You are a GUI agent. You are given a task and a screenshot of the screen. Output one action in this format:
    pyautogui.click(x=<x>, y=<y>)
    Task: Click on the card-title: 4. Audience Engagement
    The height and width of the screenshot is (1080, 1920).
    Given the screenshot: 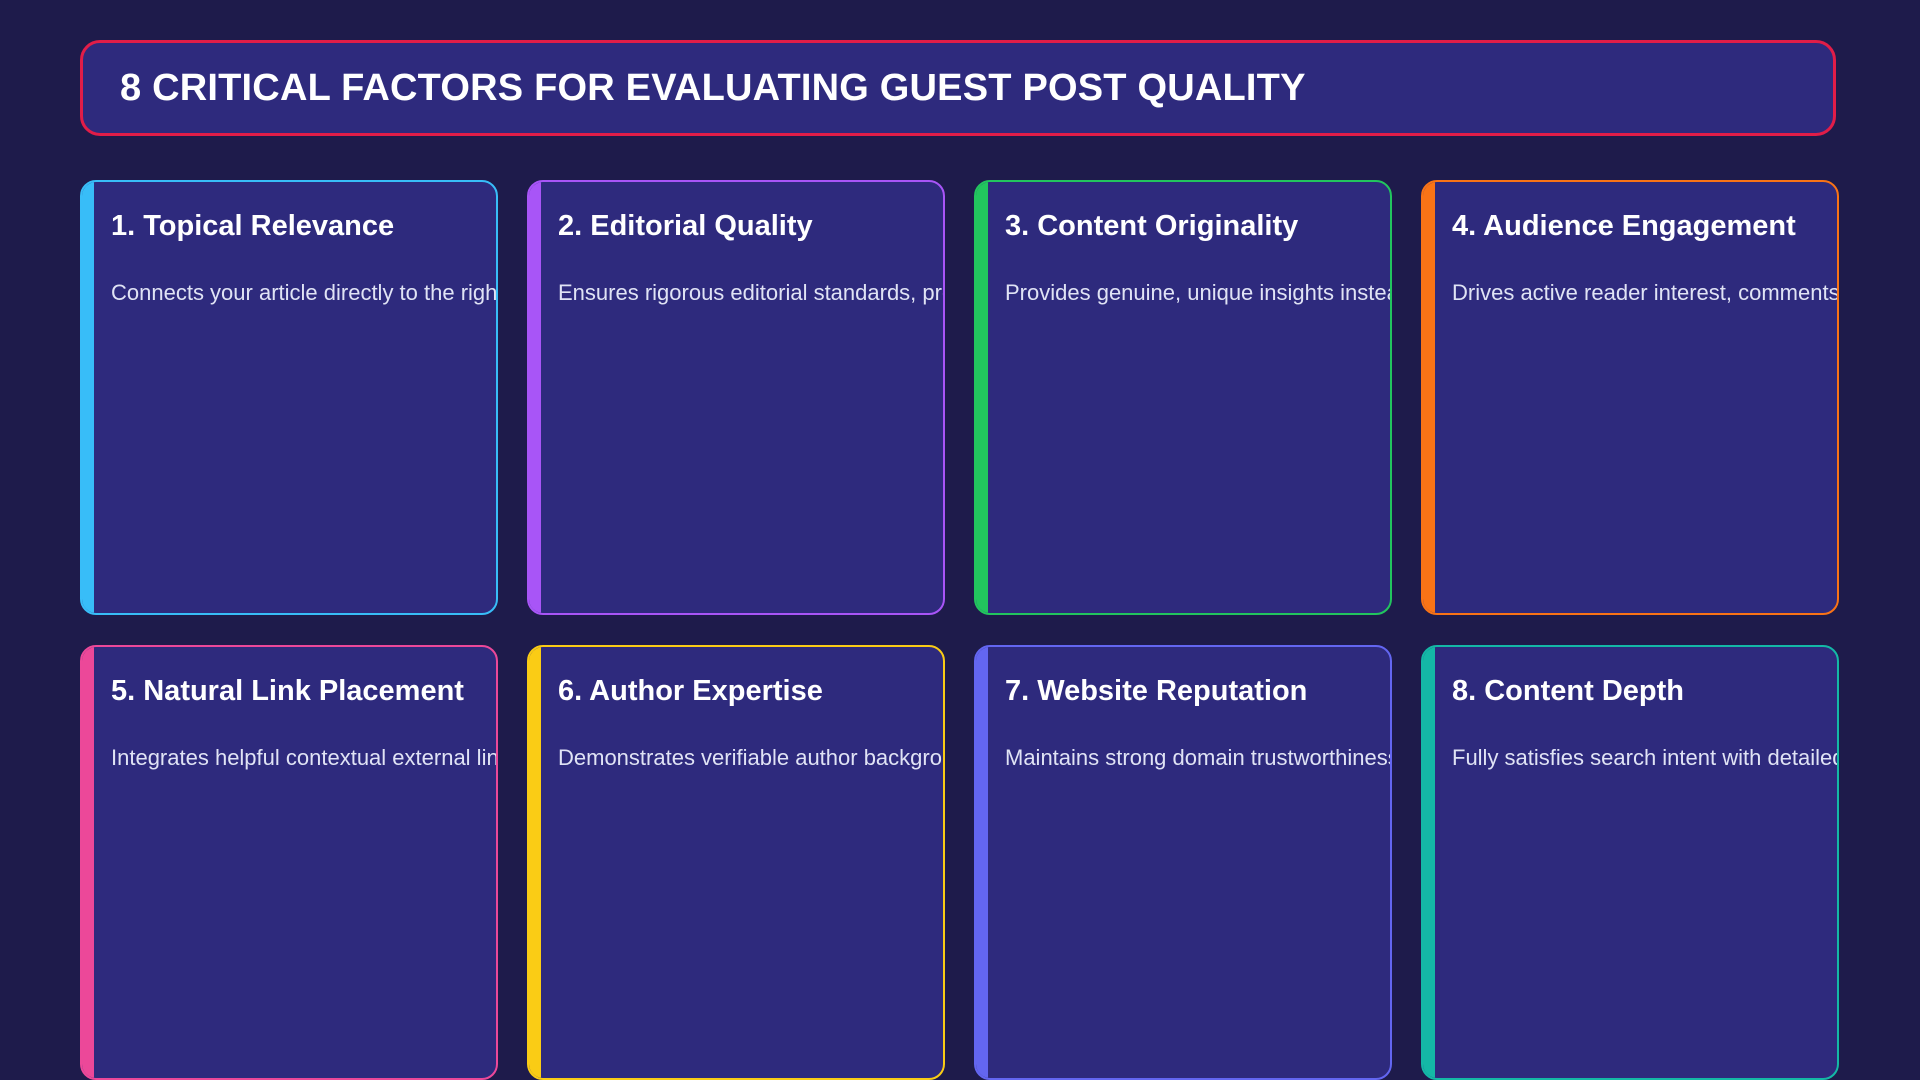 What is the action you would take?
    pyautogui.click(x=1624, y=226)
    